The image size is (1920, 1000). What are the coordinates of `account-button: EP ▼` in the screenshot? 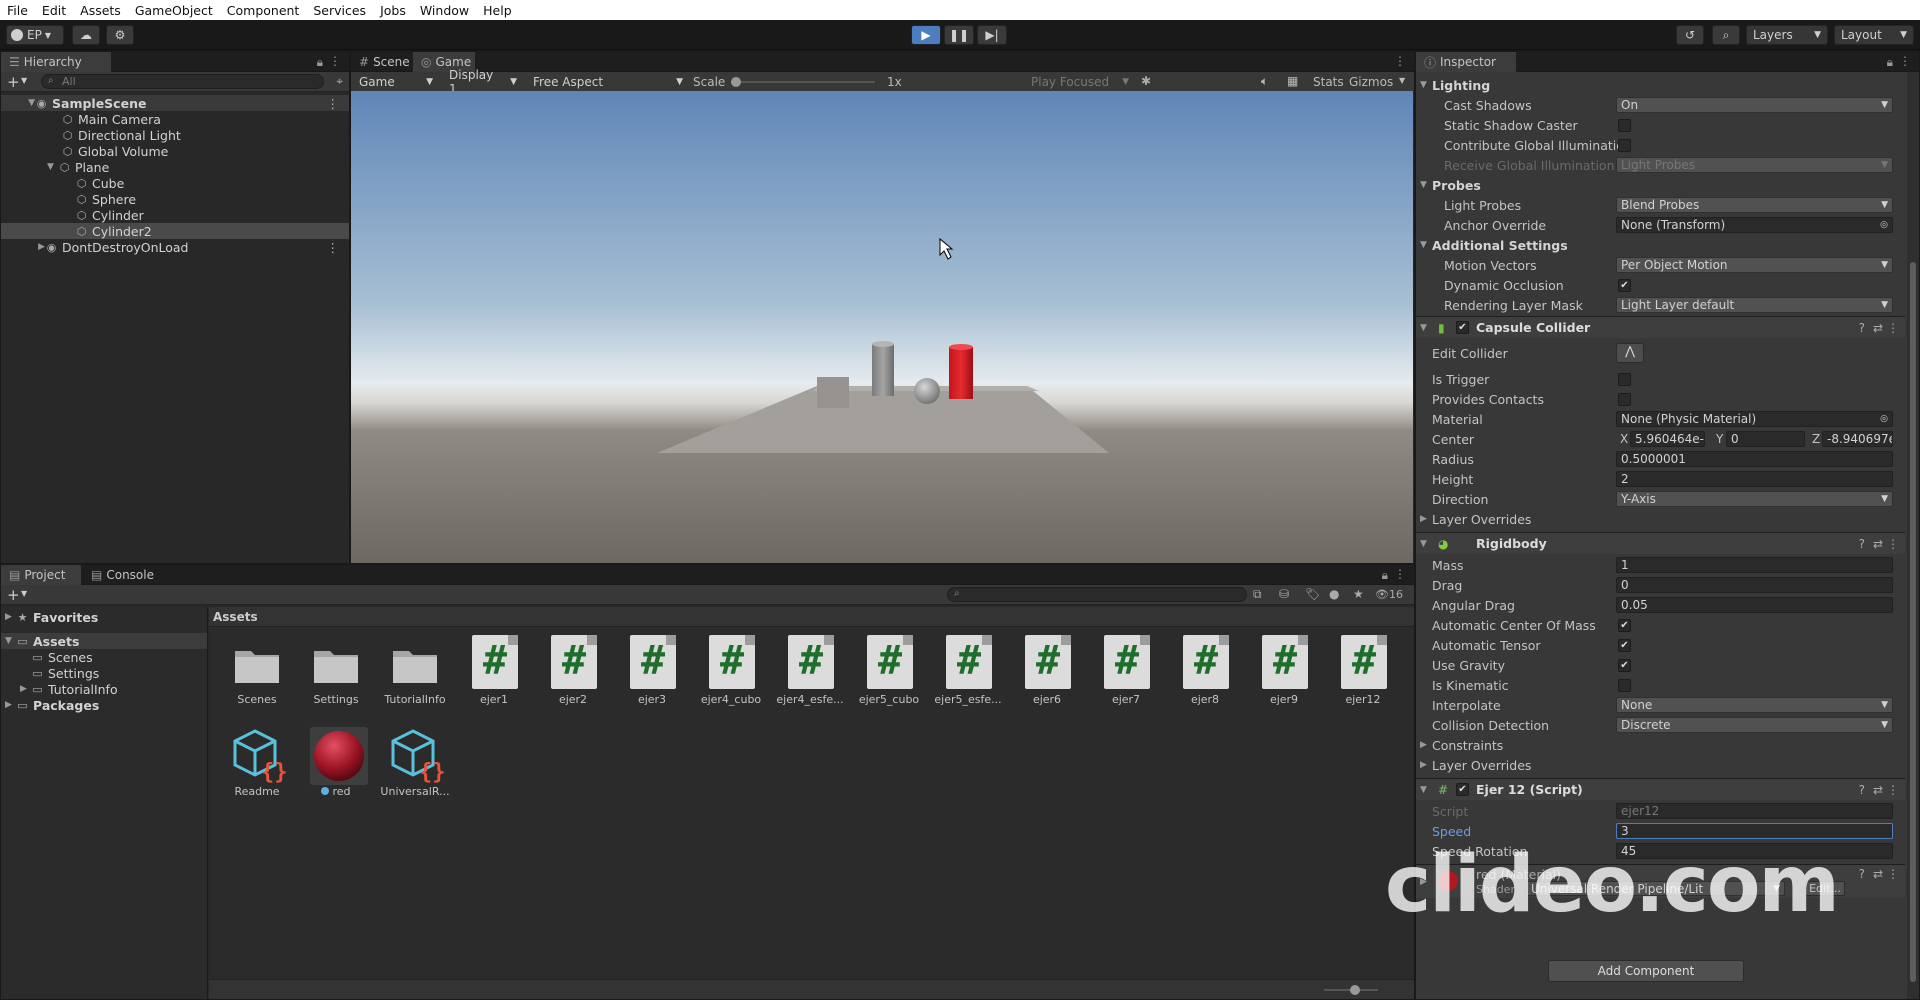 It's located at (35, 35).